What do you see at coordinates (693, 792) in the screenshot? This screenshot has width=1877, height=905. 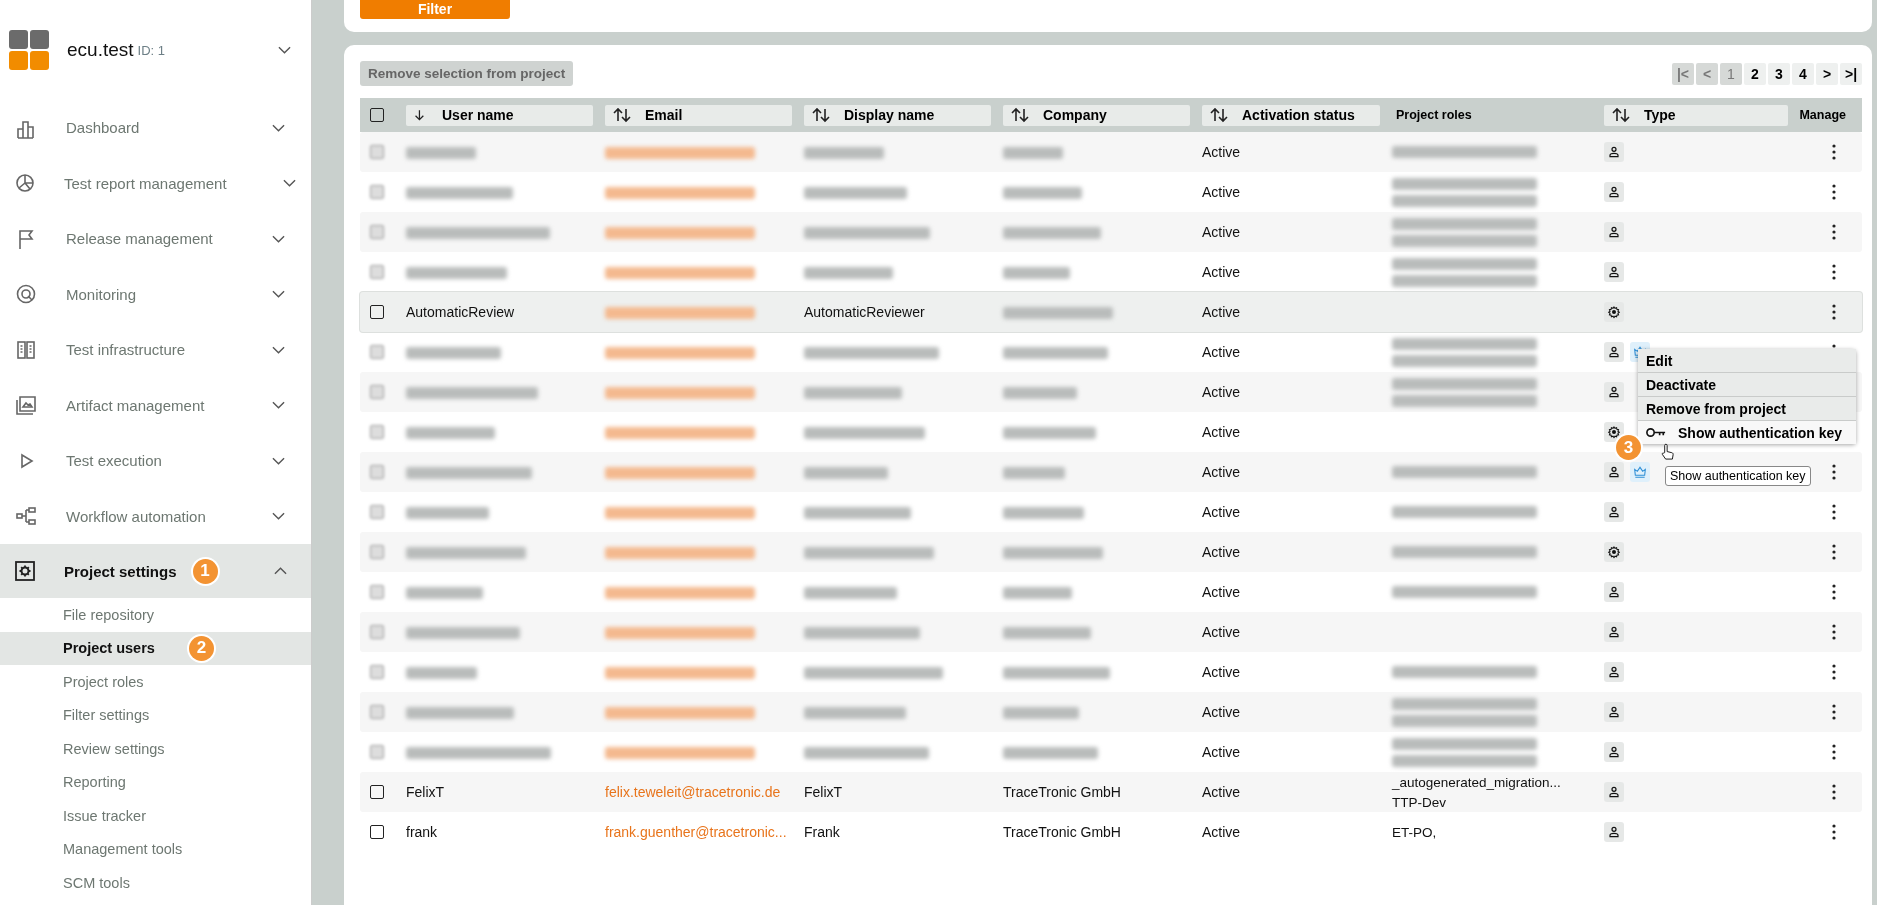 I see `email-link: felix.teweleit@tracetronic.de` at bounding box center [693, 792].